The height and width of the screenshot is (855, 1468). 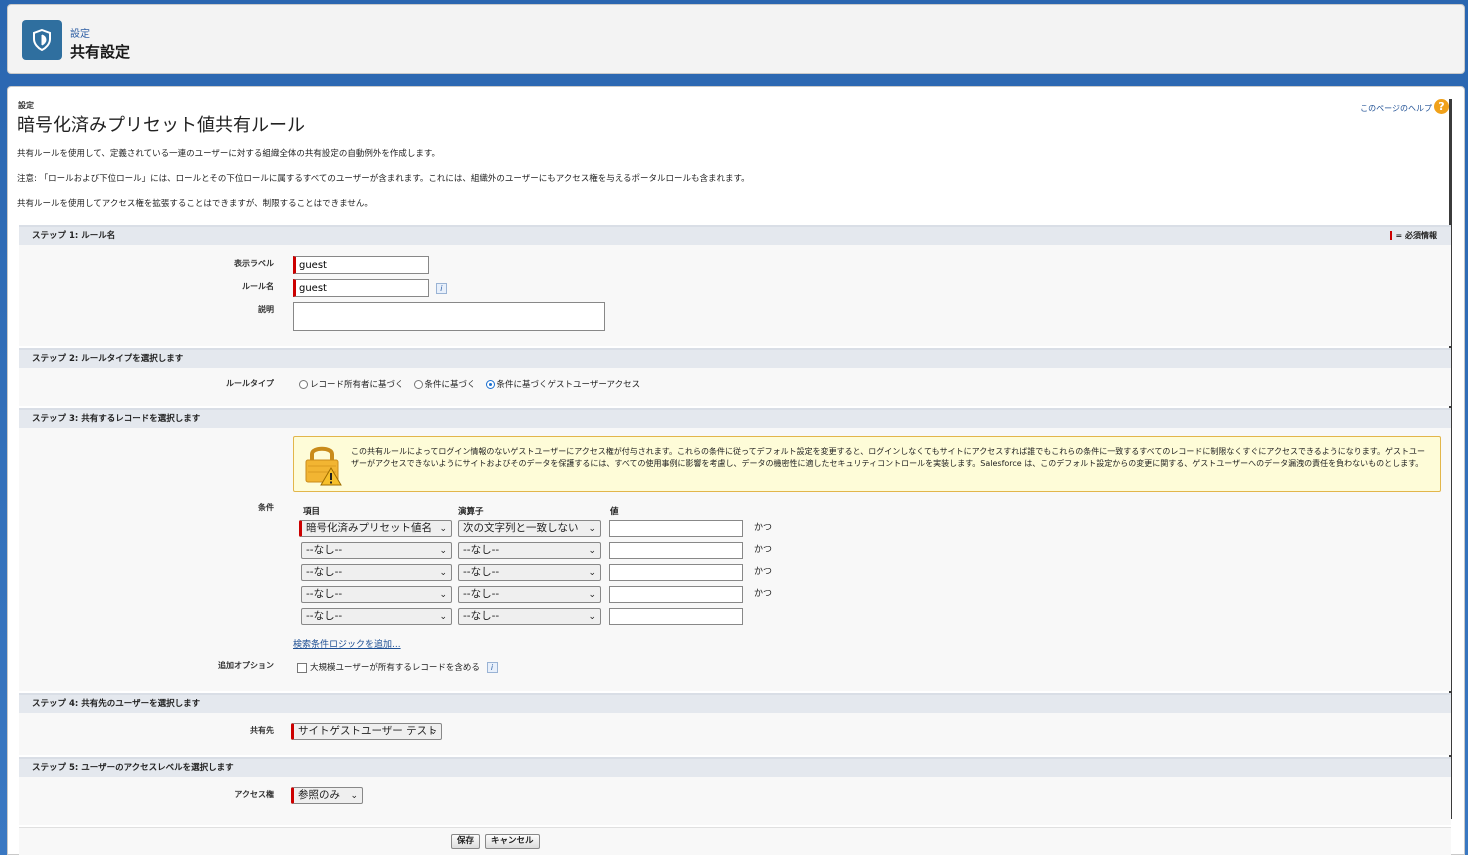 I want to click on step1-heading-text: ステップ 1: ルール名, so click(x=74, y=236).